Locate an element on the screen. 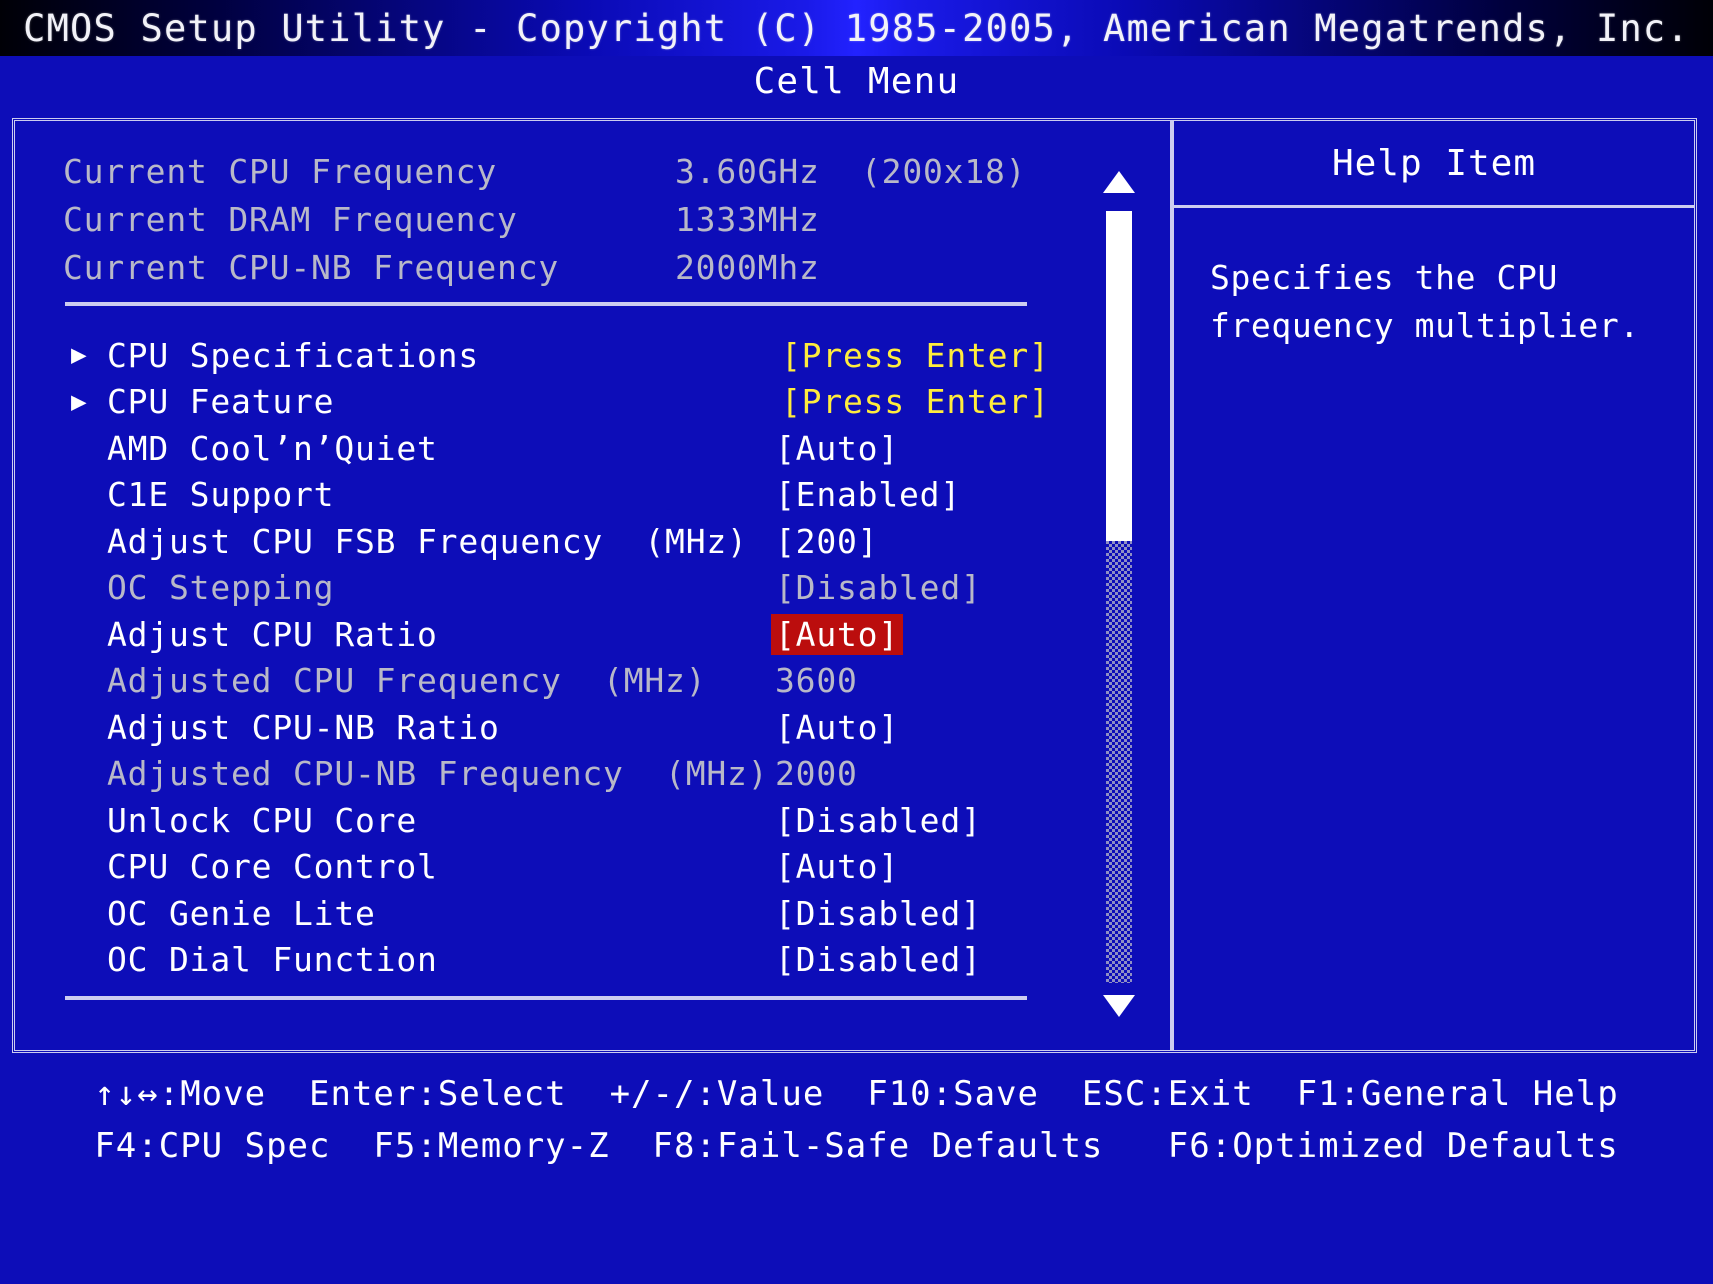 The image size is (1713, 1284). scrollbar-thumb is located at coordinates (1119, 376).